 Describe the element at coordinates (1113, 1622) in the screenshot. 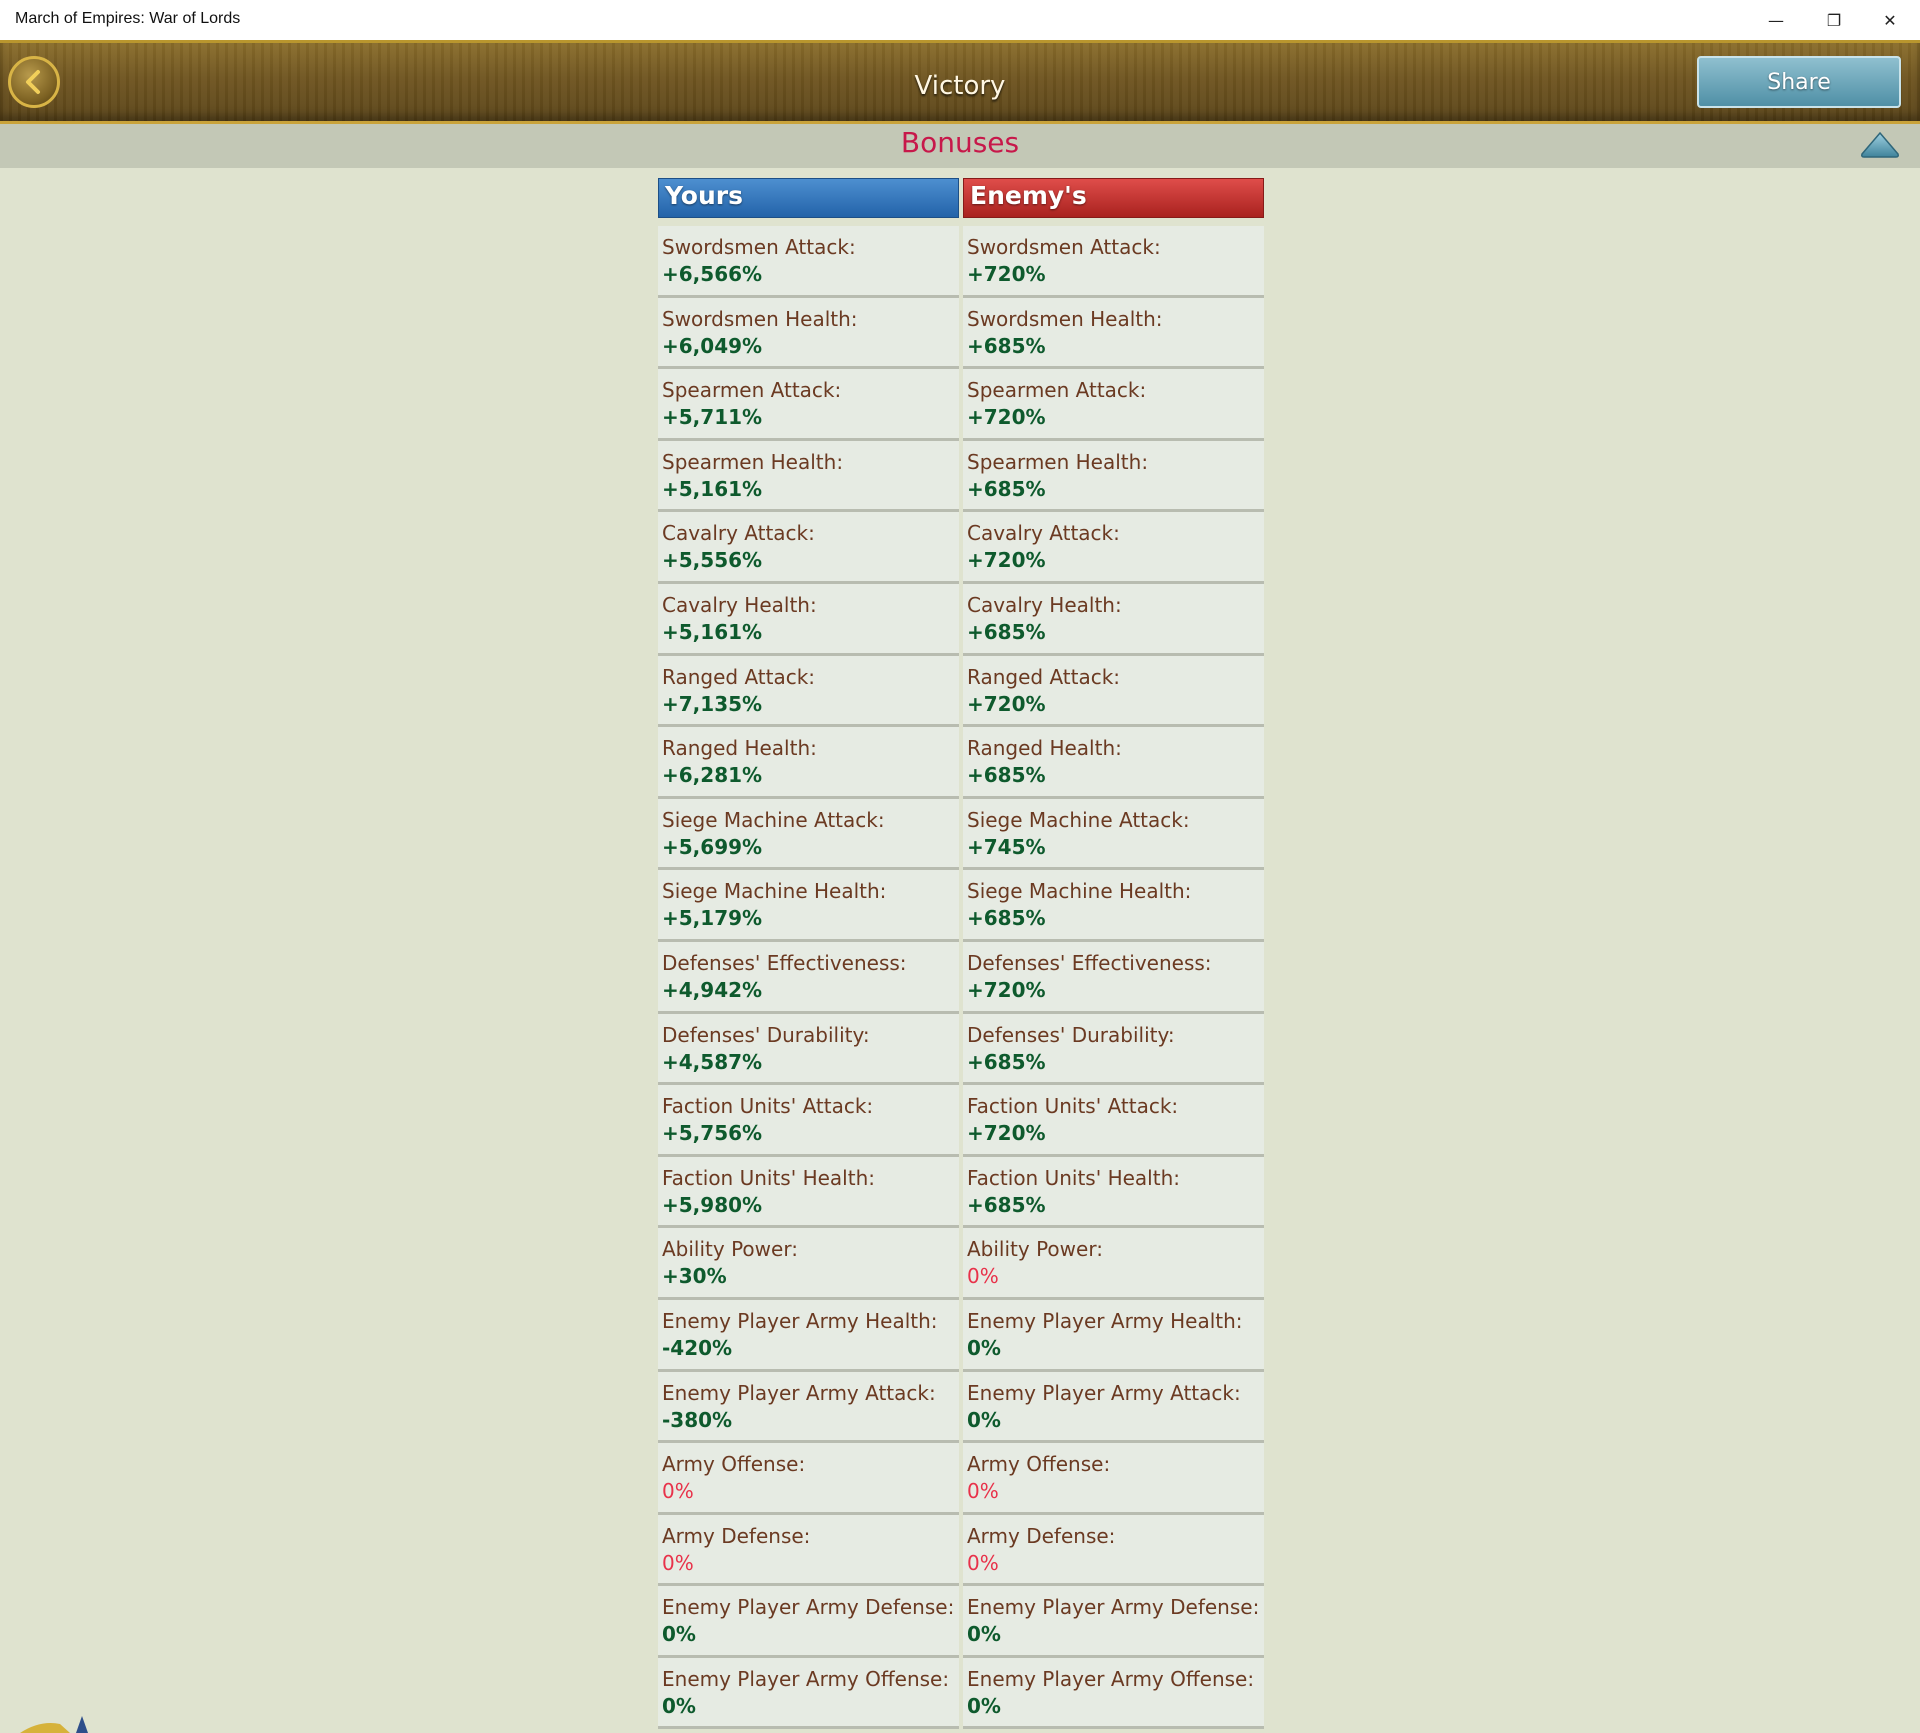

I see `enemy-bonus-cell: Enemy Player Army Defense: 0%` at that location.